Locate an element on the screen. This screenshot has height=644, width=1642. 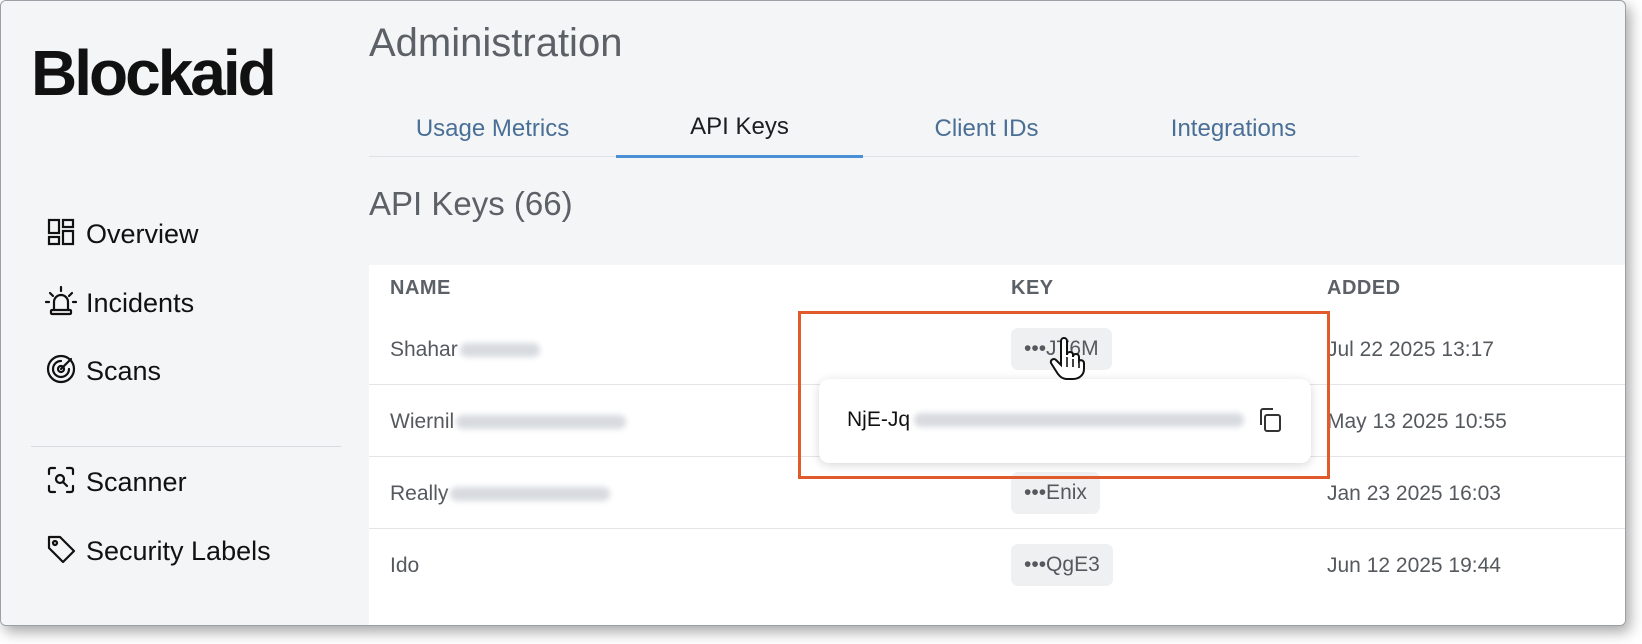
tab-integrations: Integrations is located at coordinates (1233, 130).